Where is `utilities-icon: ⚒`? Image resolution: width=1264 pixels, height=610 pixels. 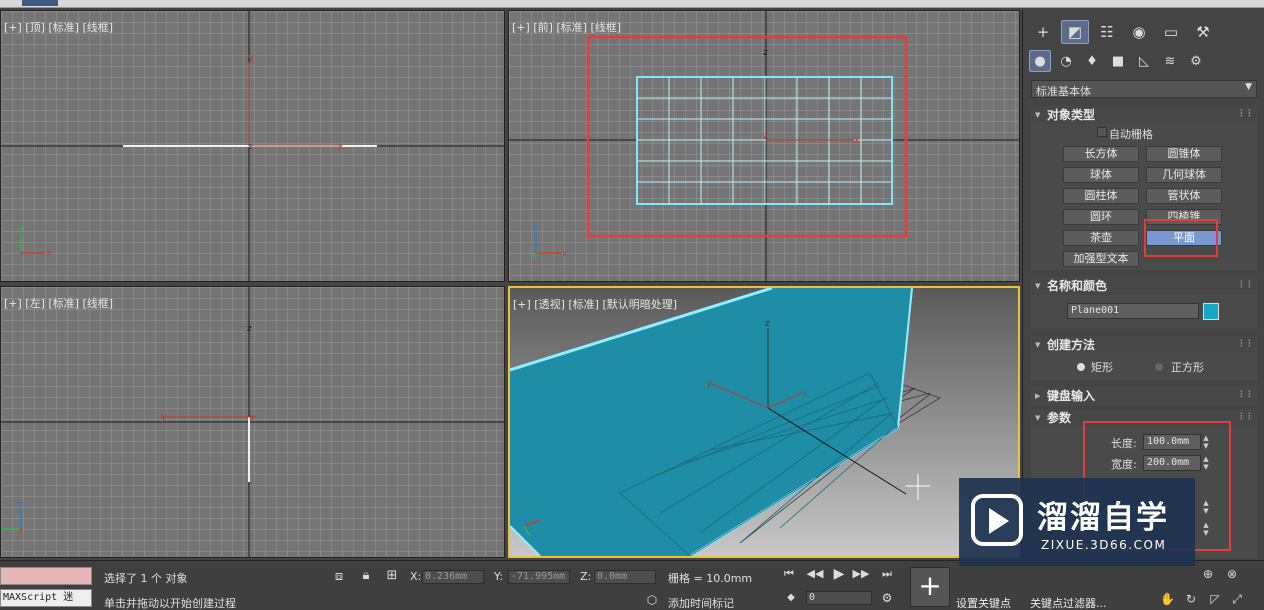
utilities-icon: ⚒ is located at coordinates (1203, 32).